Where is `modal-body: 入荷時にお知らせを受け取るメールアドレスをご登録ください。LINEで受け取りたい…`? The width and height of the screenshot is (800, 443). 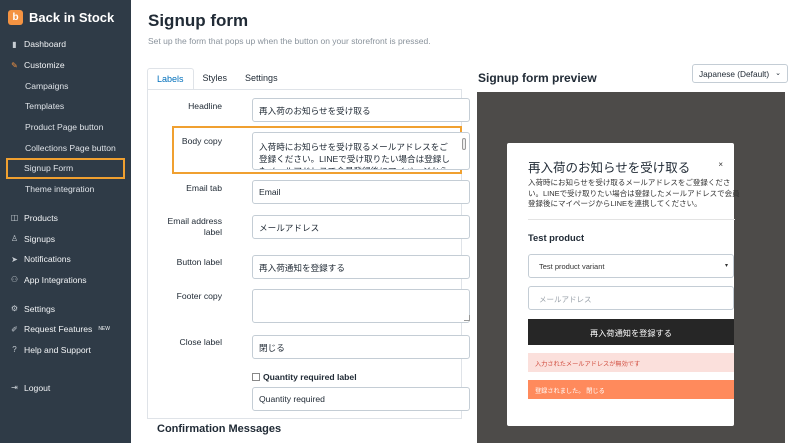
modal-body: 入荷時にお知らせを受け取るメールアドレスをご登録ください。LINEで受け取りたい… is located at coordinates (634, 193).